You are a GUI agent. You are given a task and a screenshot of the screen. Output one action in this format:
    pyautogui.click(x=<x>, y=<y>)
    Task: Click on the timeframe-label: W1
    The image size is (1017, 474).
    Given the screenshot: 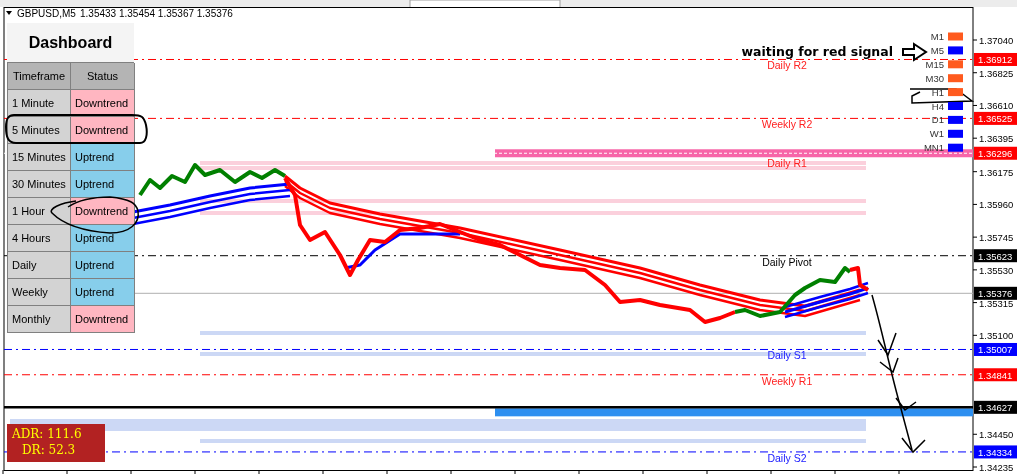 What is the action you would take?
    pyautogui.click(x=936, y=134)
    